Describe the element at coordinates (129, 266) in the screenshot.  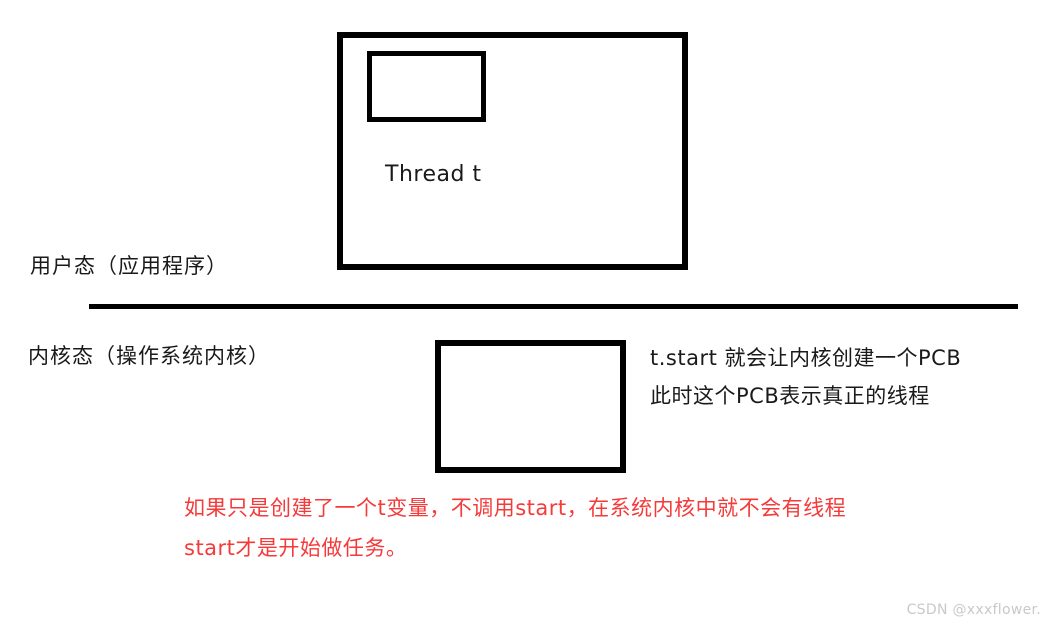
I see `user-mode-label: 用户态（应用程序）` at that location.